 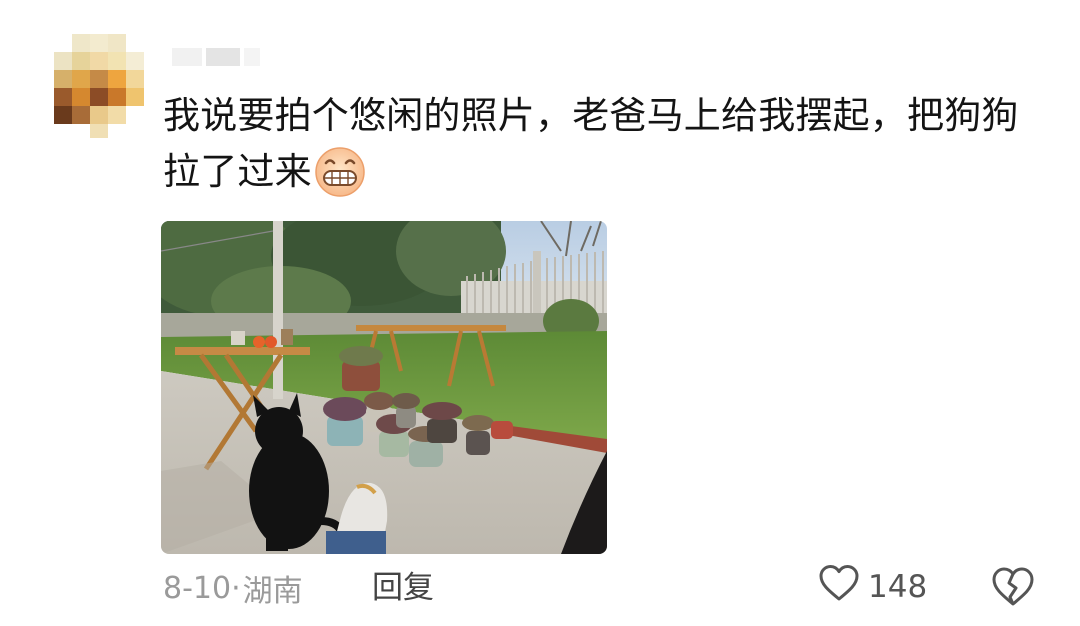 I want to click on grinning-face-icon, so click(x=340, y=172).